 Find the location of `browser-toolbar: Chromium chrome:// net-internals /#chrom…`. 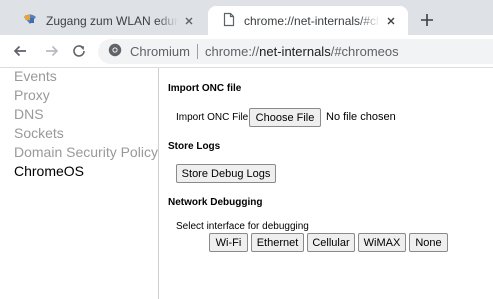

browser-toolbar: Chromium chrome:// net-internals /#chrom… is located at coordinates (246, 51).